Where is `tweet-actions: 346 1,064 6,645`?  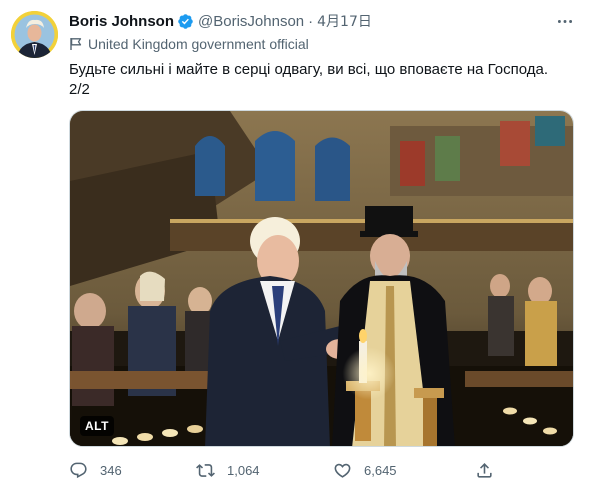
tweet-actions: 346 1,064 6,645 is located at coordinates (289, 470).